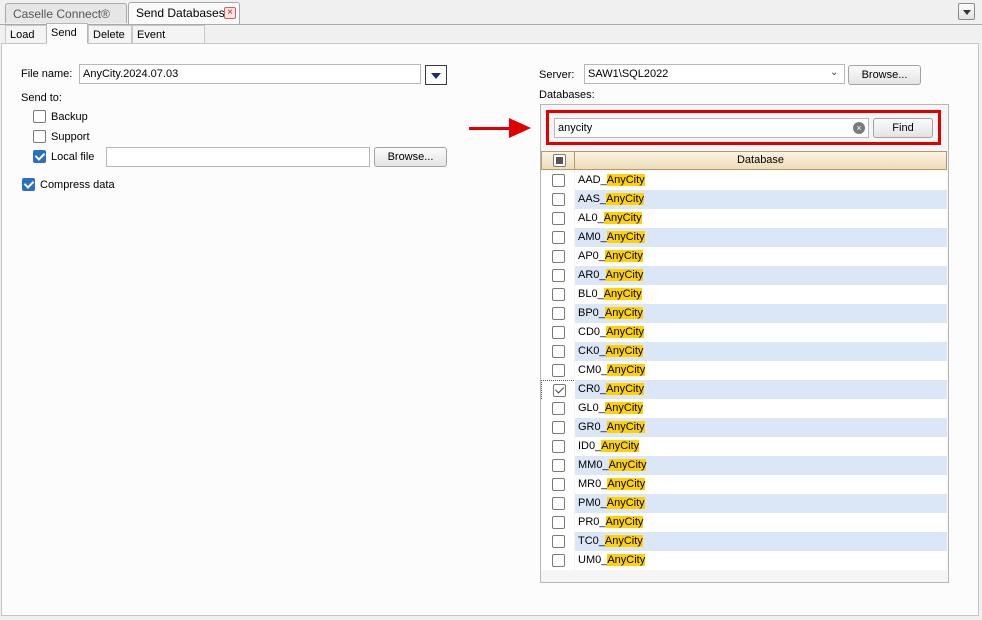 This screenshot has height=620, width=982. Describe the element at coordinates (761, 275) in the screenshot. I see `database-name: AR0_AnyCity` at that location.